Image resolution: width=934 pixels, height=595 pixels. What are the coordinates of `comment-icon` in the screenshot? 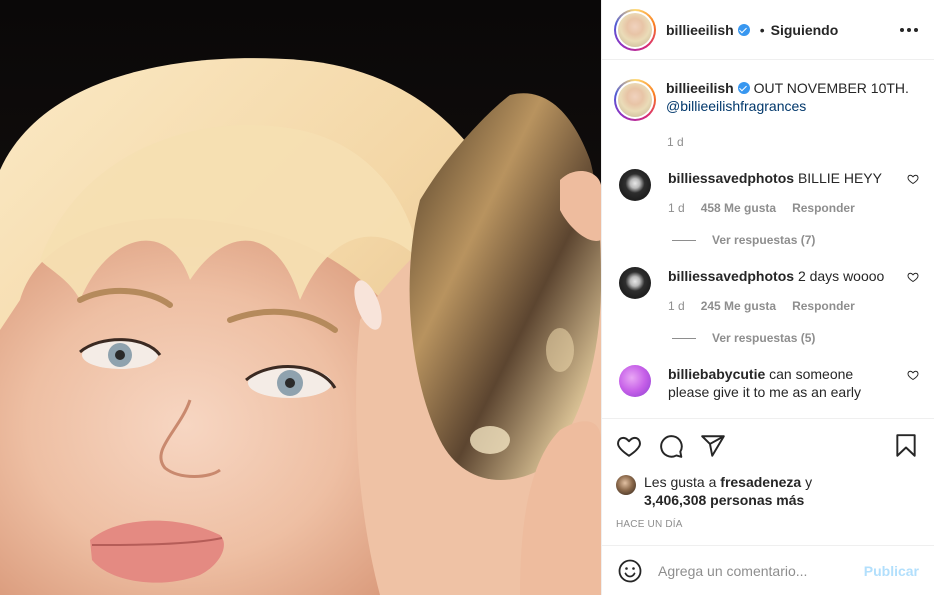 It's located at (671, 446).